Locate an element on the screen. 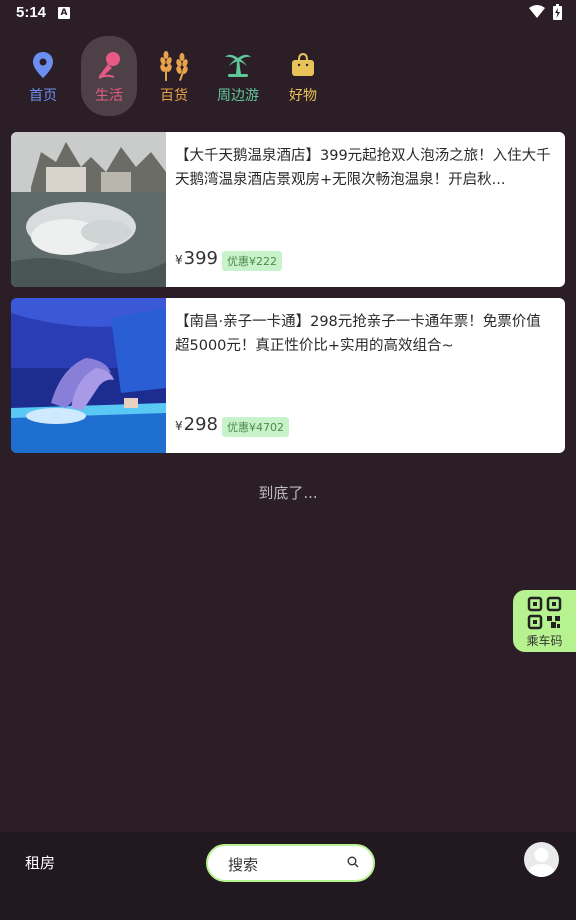  user-avatar-icon is located at coordinates (541, 862).